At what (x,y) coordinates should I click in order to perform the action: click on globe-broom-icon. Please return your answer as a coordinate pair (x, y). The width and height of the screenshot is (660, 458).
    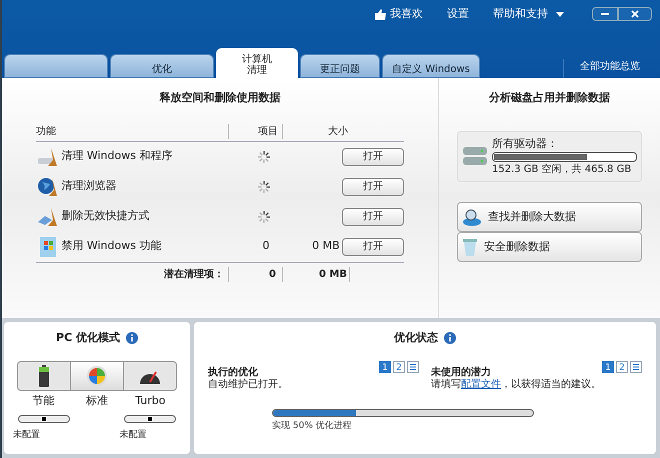
    Looking at the image, I should click on (47, 187).